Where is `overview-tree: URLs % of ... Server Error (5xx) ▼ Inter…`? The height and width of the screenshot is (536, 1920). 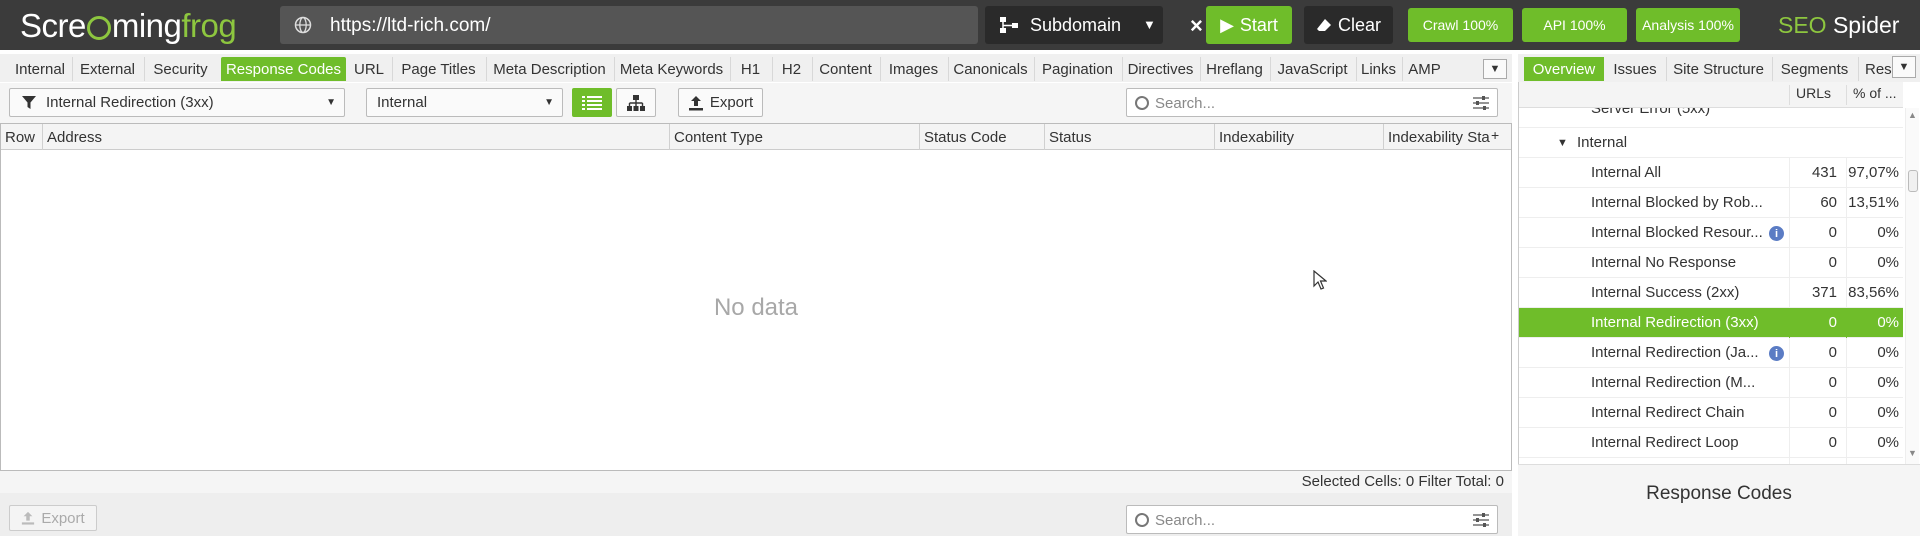 overview-tree: URLs % of ... Server Error (5xx) ▼ Inter… is located at coordinates (1719, 273).